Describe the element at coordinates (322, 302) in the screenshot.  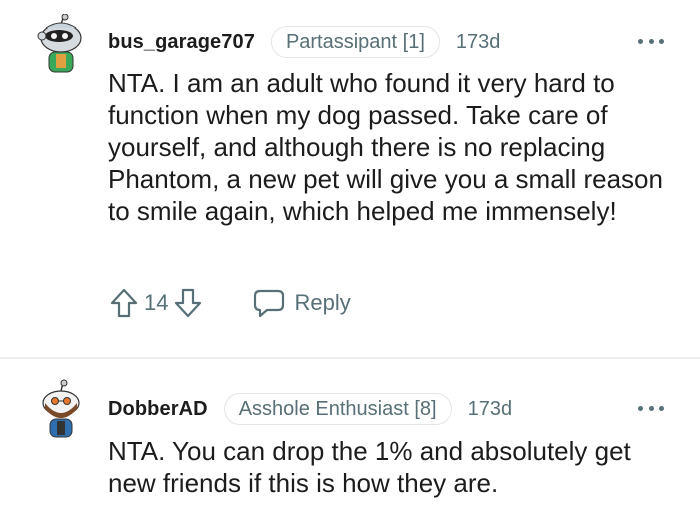
I see `reply-label: Reply` at that location.